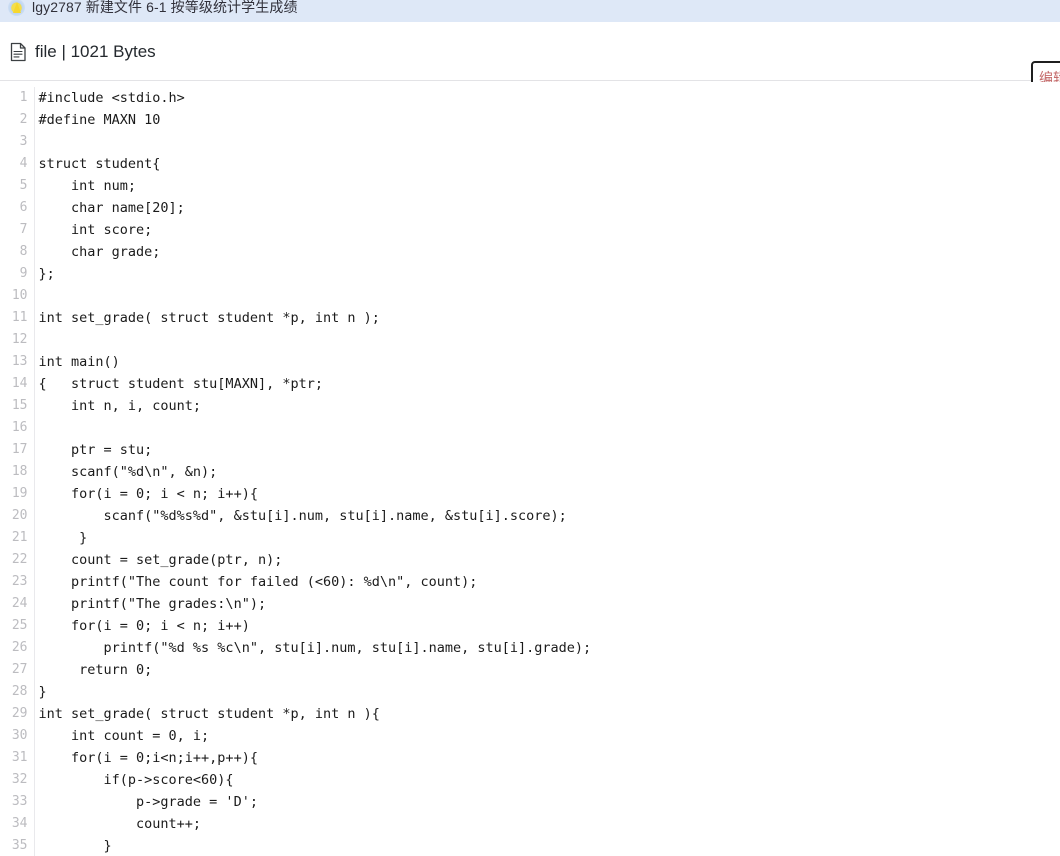 The width and height of the screenshot is (1060, 856). I want to click on line-content: return 0;, so click(547, 670).